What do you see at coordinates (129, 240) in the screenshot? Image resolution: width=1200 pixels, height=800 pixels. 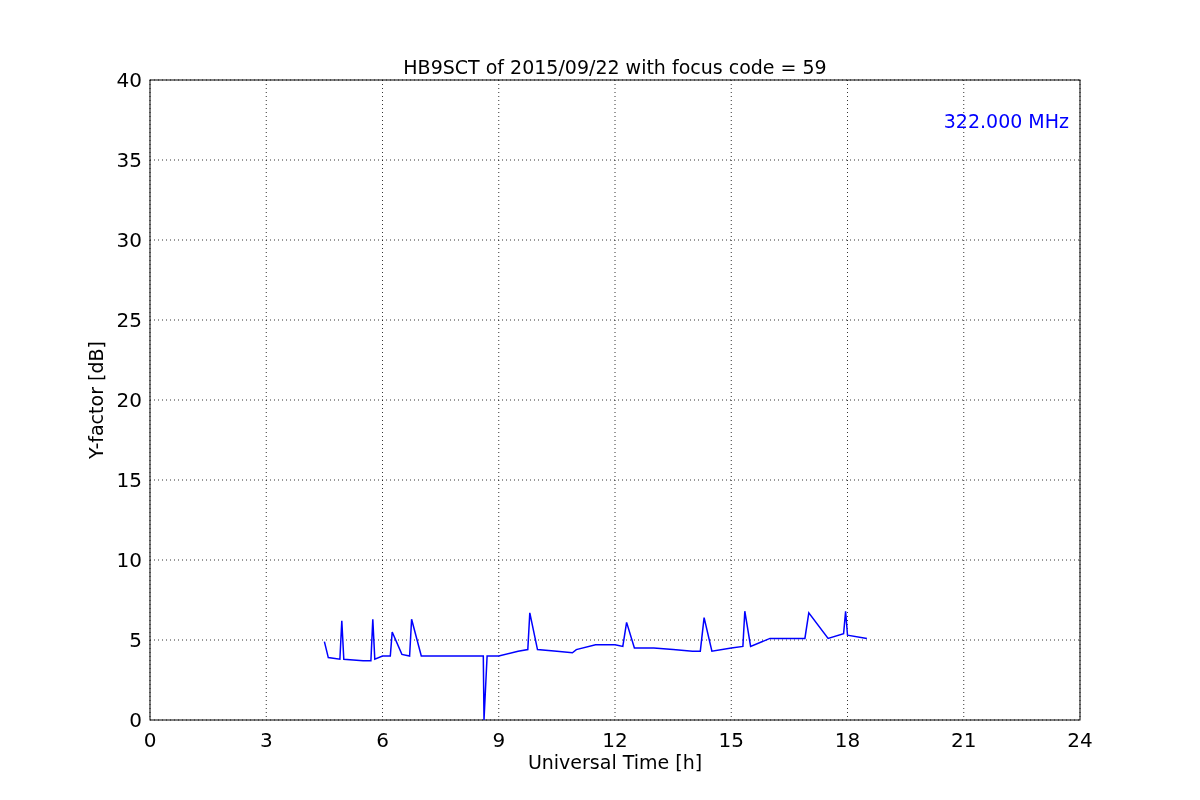 I see `tick-label: 30` at bounding box center [129, 240].